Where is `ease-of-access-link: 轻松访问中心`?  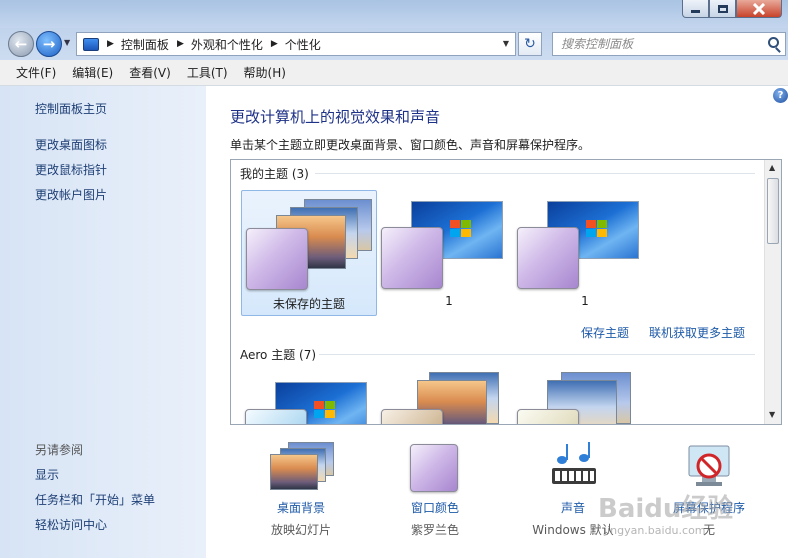 ease-of-access-link: 轻松访问中心 is located at coordinates (71, 524).